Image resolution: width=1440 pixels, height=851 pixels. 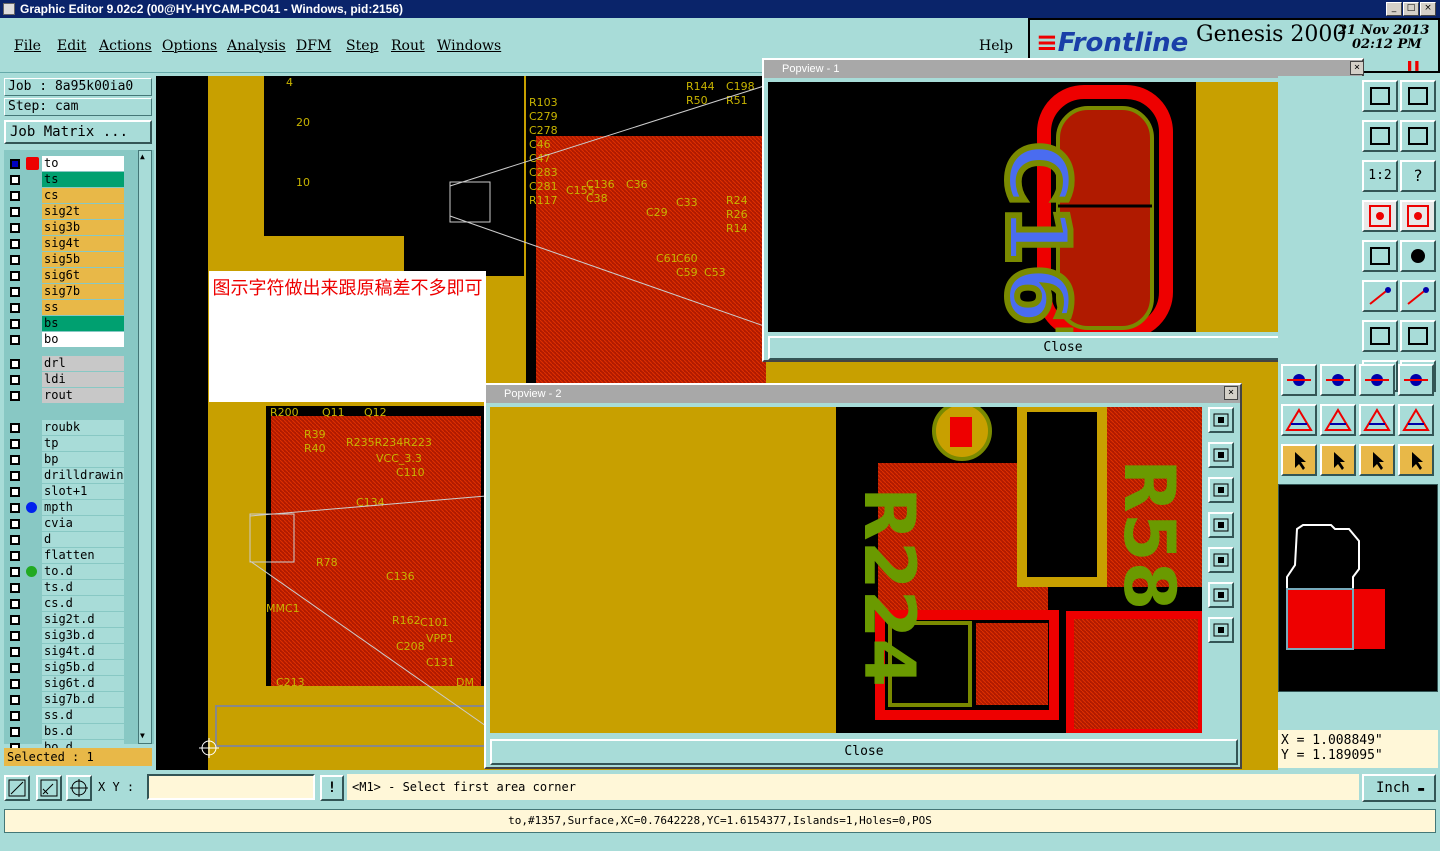 I want to click on layer-row-bs.d: bs.d, so click(x=65, y=731).